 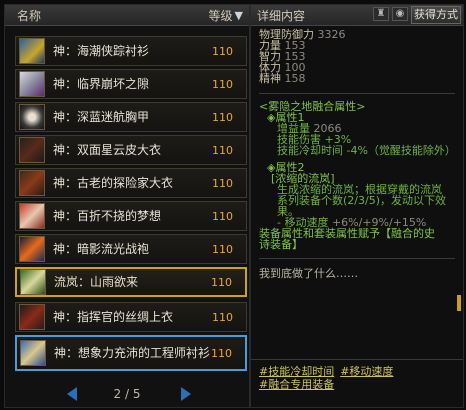 What do you see at coordinates (366, 150) in the screenshot?
I see `attr1-line: 技能冷却时间 -4%（觉醒技能除外）` at bounding box center [366, 150].